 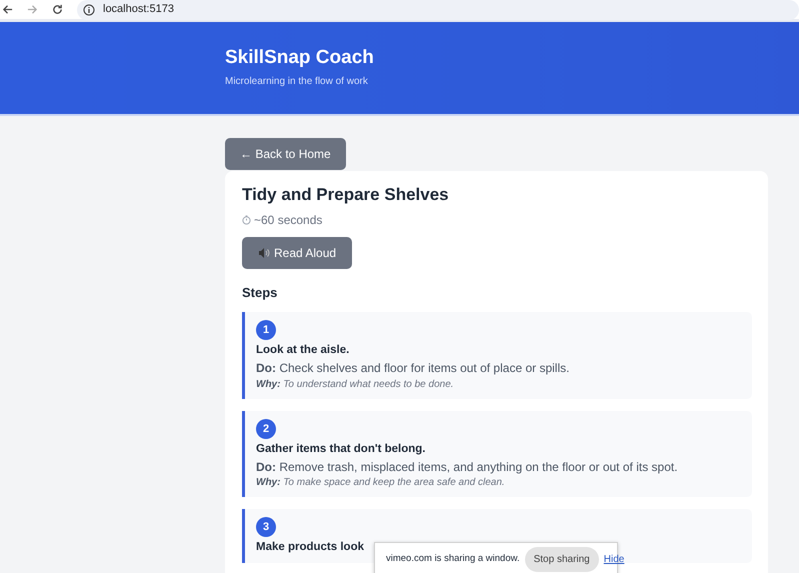 I want to click on step-number: 2, so click(x=266, y=428).